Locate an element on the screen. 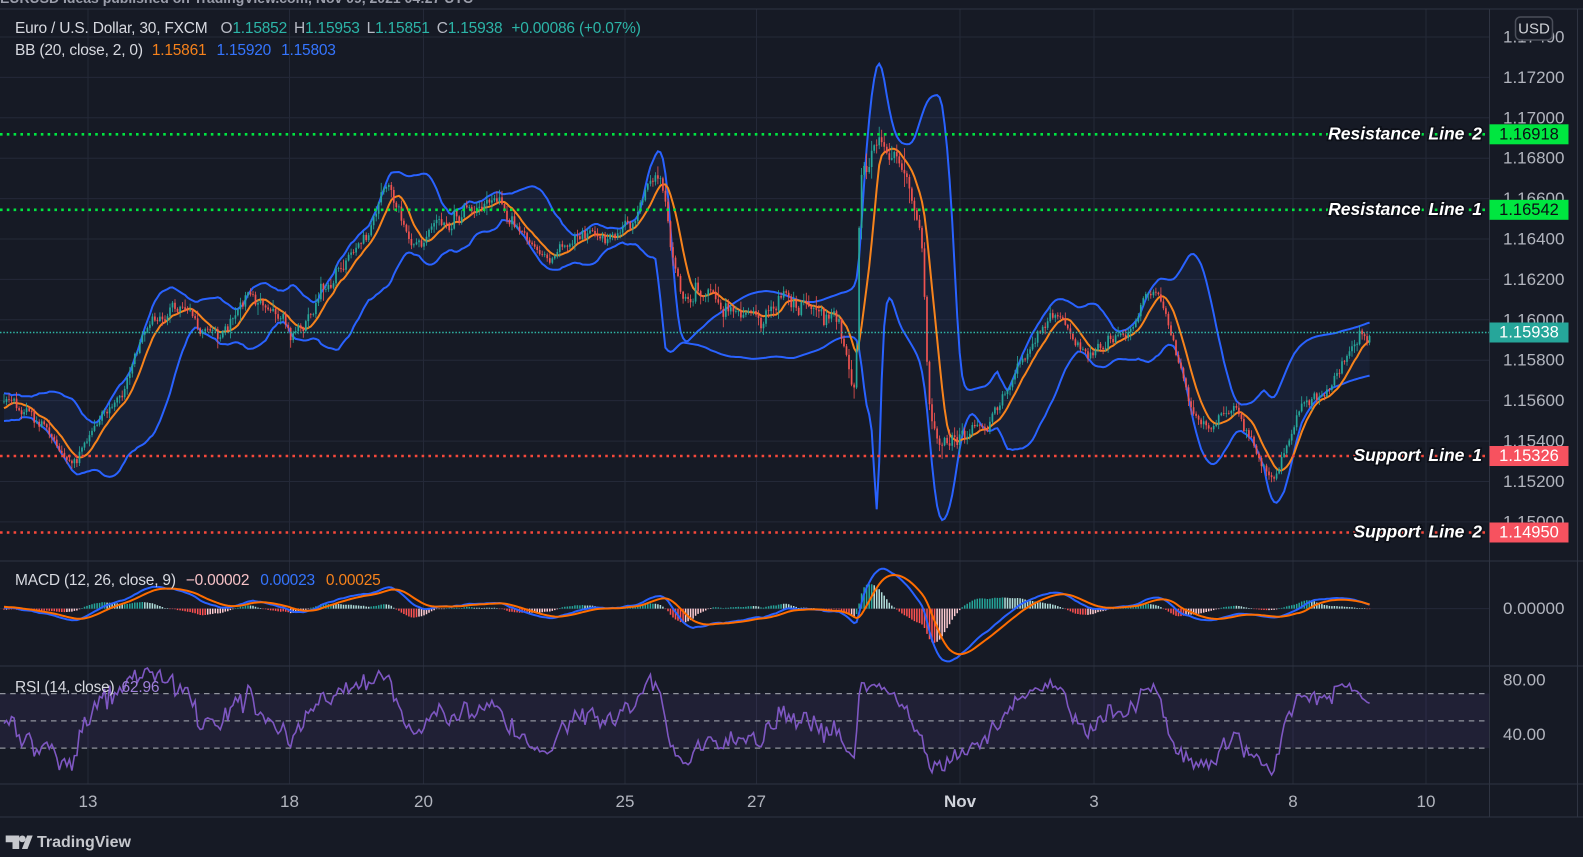 The width and height of the screenshot is (1583, 857). svg-text: 1.15600 is located at coordinates (1533, 400).